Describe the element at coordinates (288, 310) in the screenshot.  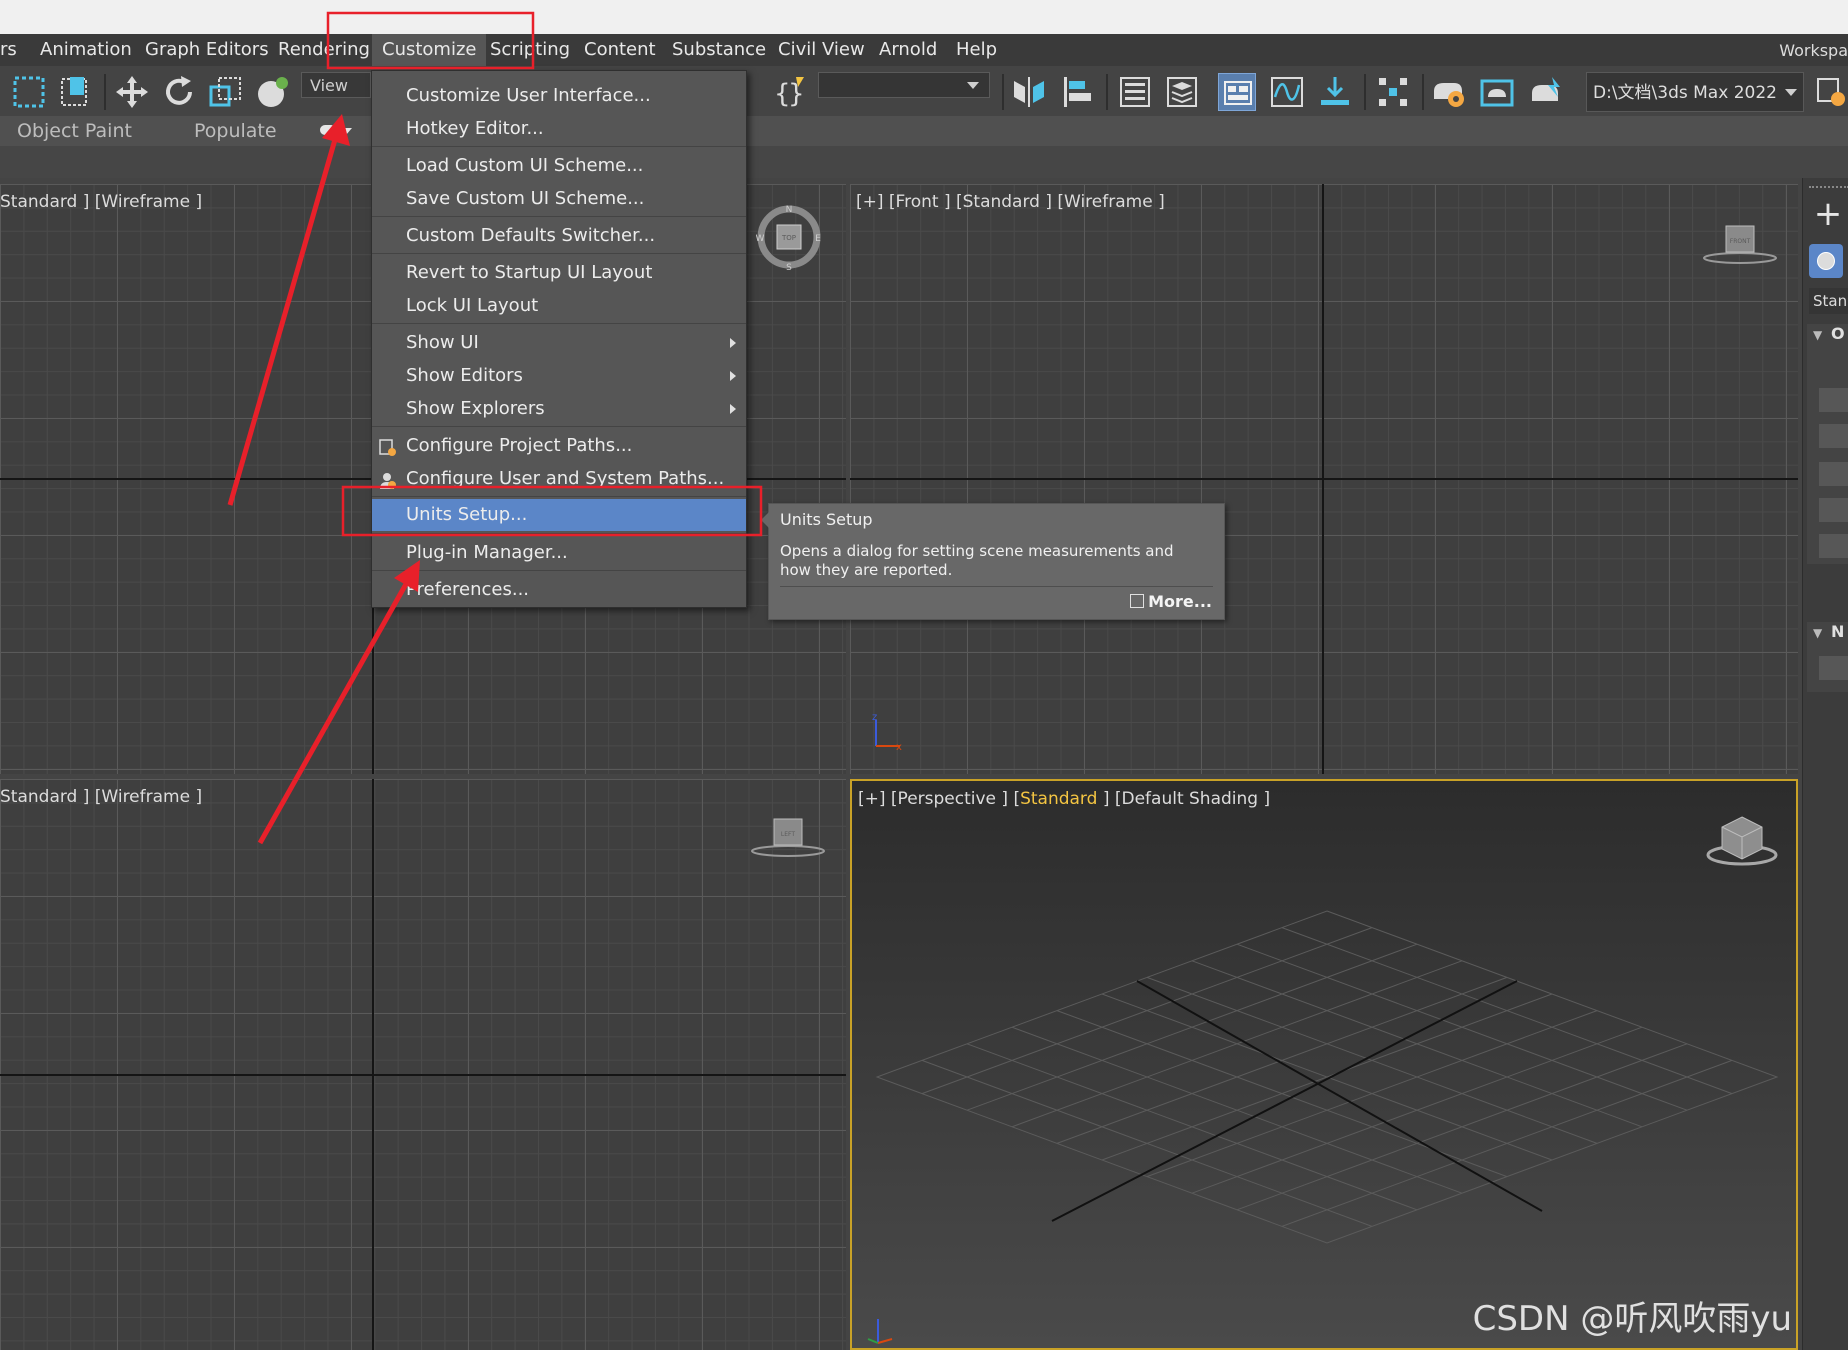
I see `annotation-arrow-up` at that location.